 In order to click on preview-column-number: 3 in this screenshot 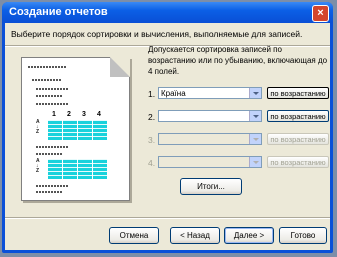, I will do `click(84, 114)`.